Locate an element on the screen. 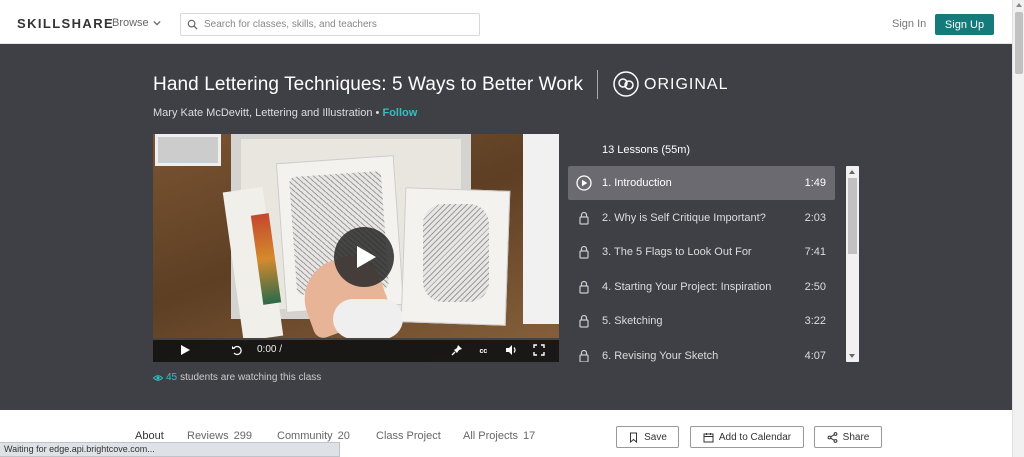  browse-label: Browse is located at coordinates (130, 23).